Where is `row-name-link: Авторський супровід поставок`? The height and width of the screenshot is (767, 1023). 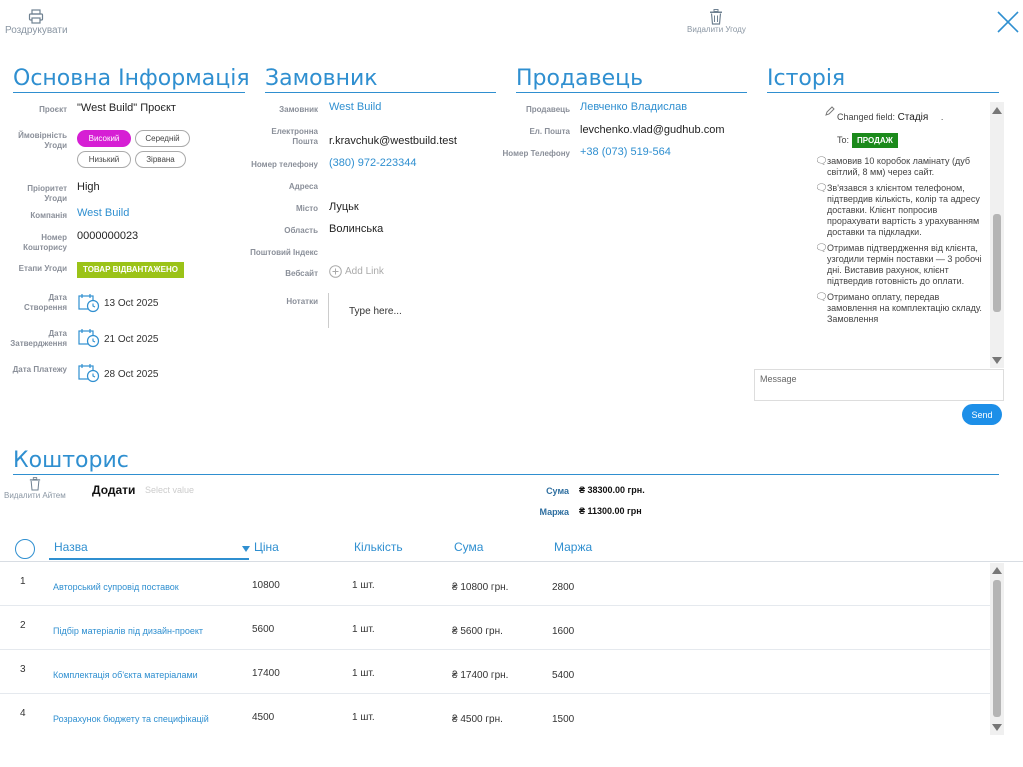 row-name-link: Авторський супровід поставок is located at coordinates (116, 587).